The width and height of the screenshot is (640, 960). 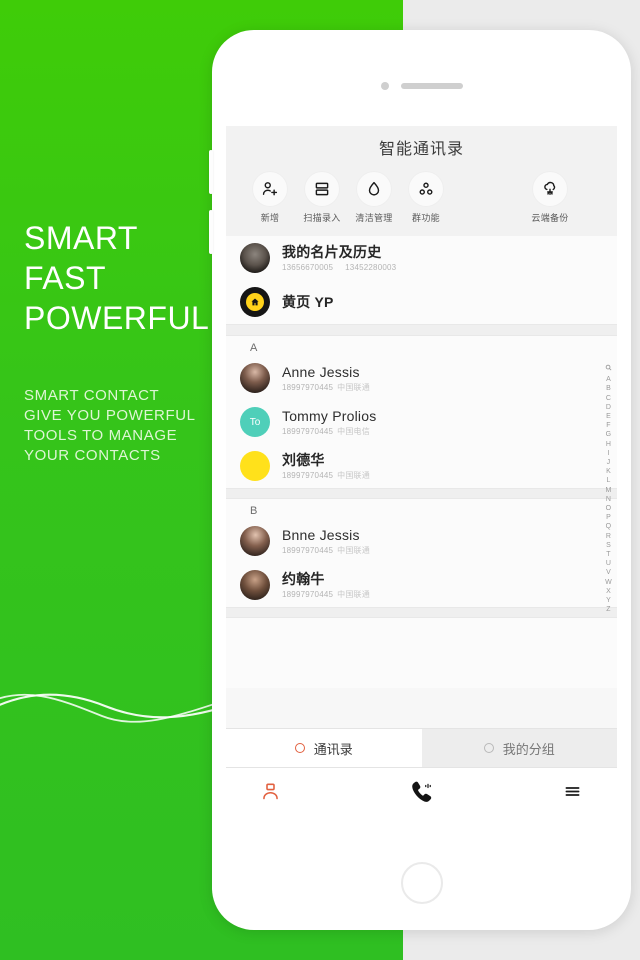 What do you see at coordinates (519, 748) in the screenshot?
I see `tab-my-groups: 我的分组` at bounding box center [519, 748].